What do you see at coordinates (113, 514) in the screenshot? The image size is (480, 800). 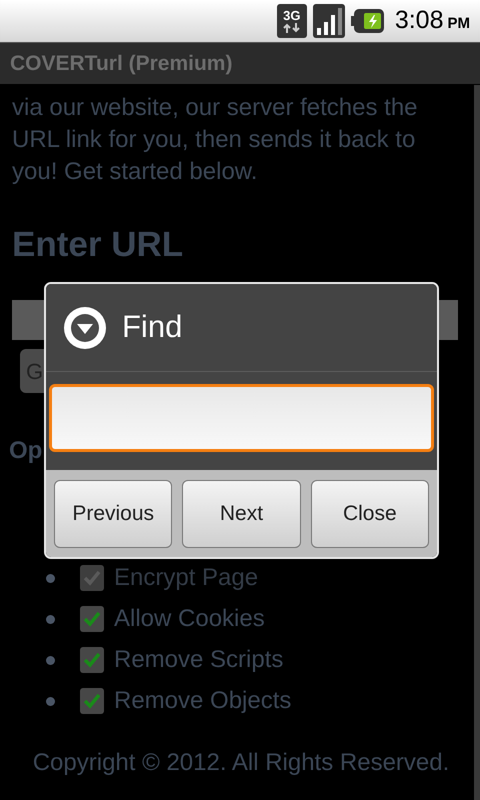 I see `dialog-button: Previous` at bounding box center [113, 514].